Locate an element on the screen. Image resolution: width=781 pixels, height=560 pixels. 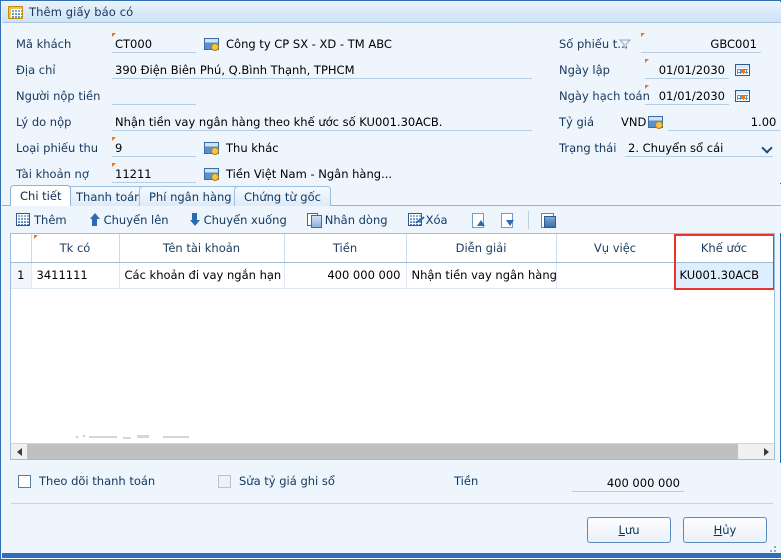
field-label-ma-khach: Mã khách is located at coordinates (44, 44).